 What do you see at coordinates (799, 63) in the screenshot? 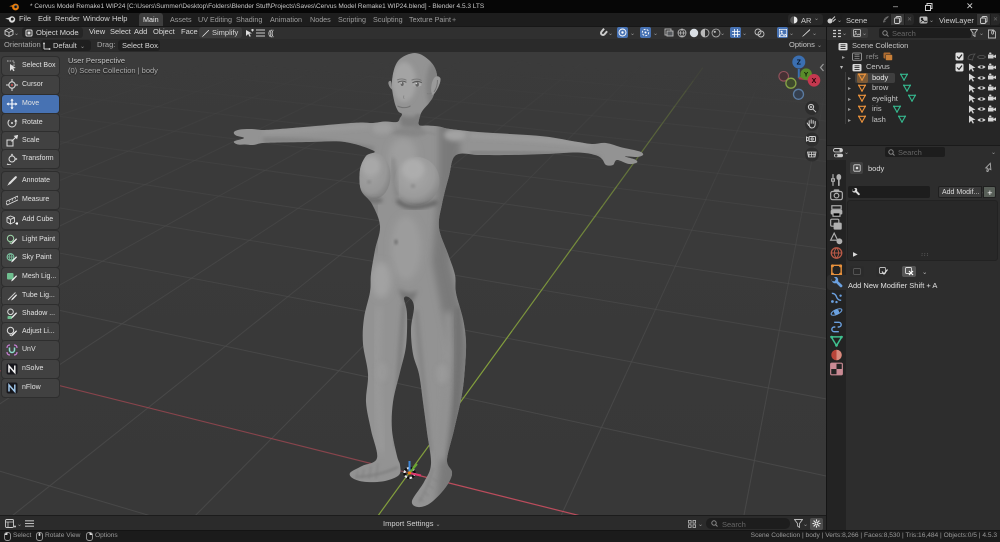
I see `svg-text: Z` at bounding box center [799, 63].